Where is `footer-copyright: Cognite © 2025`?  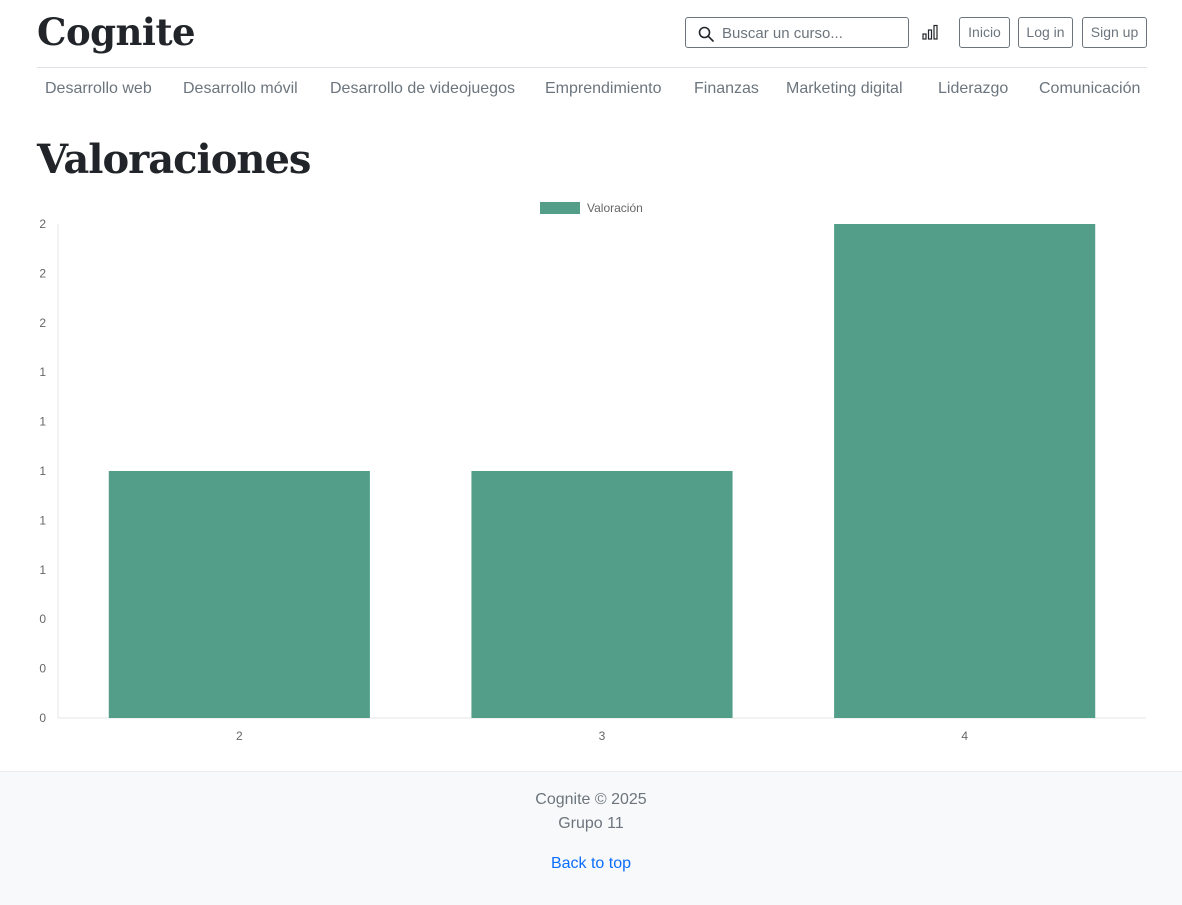 footer-copyright: Cognite © 2025 is located at coordinates (591, 799).